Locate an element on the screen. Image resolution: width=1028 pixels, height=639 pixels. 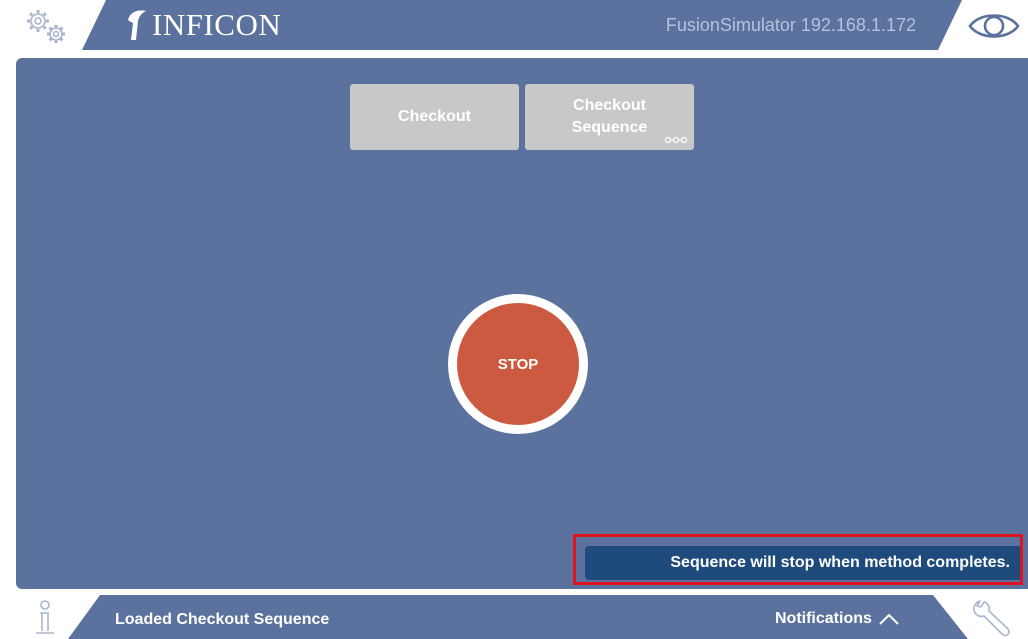
inficon-logo: INFICON is located at coordinates (202, 25).